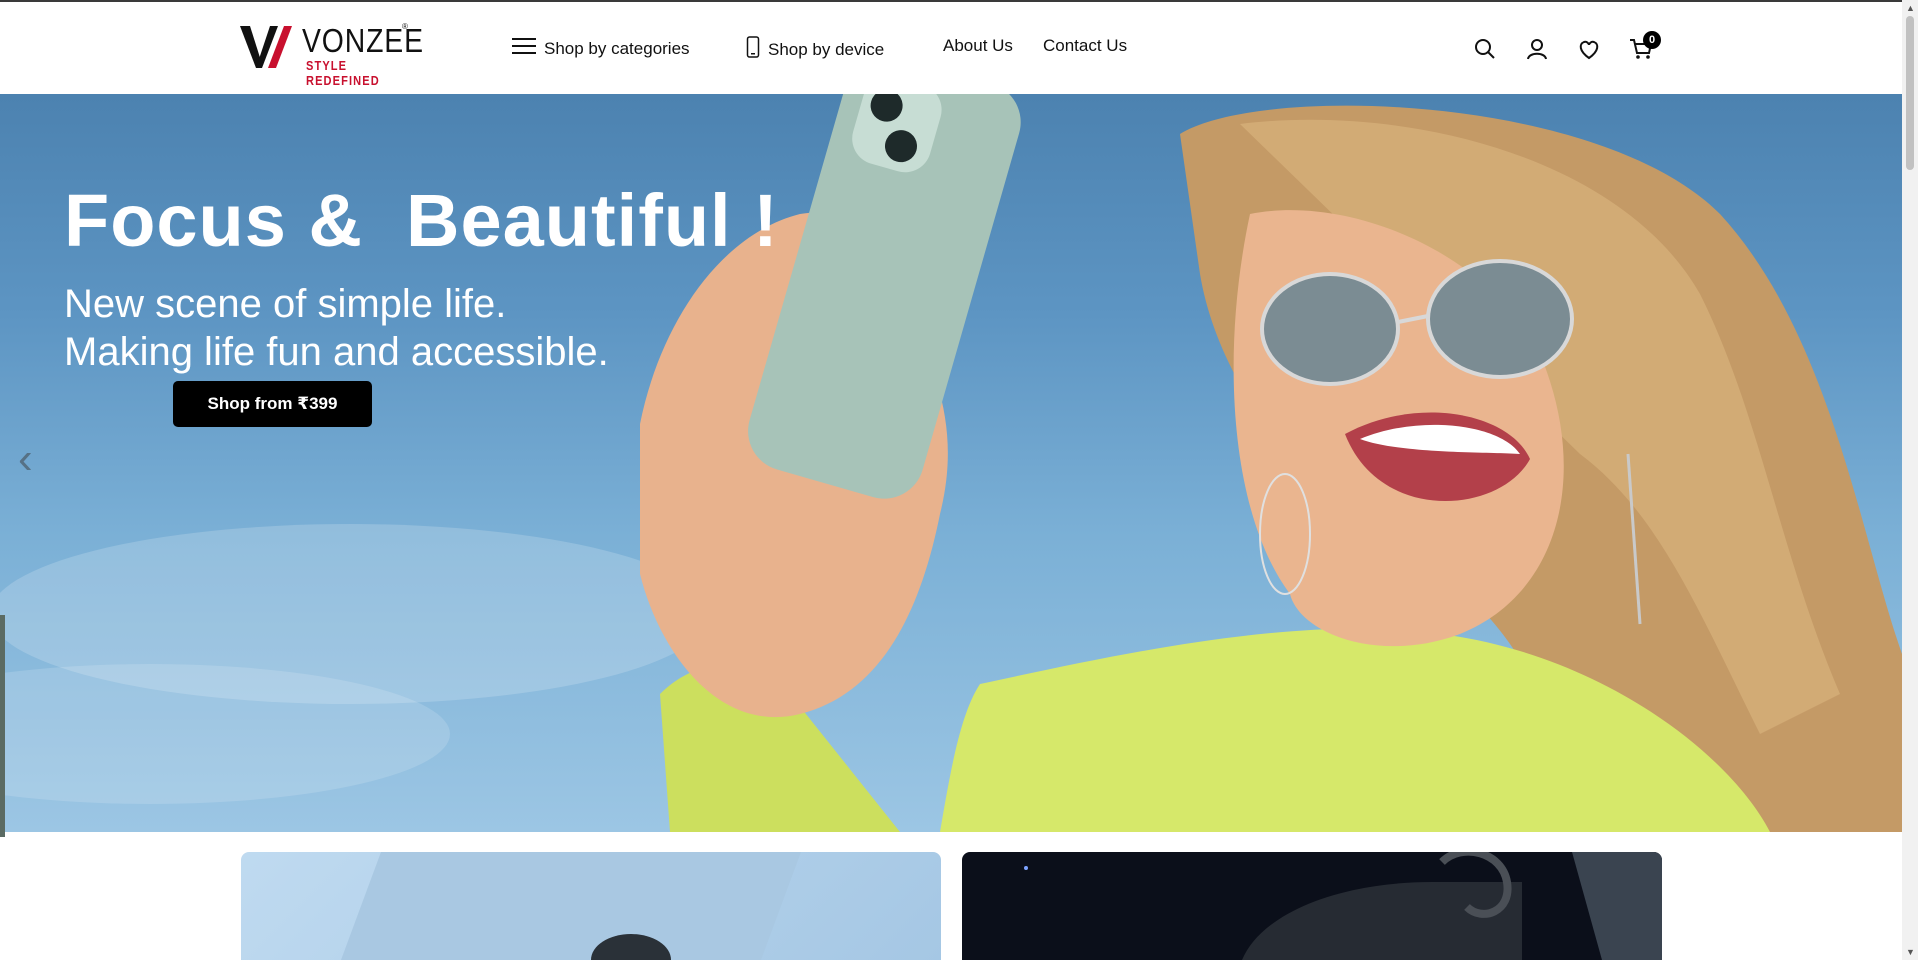 Image resolution: width=1918 pixels, height=960 pixels. I want to click on nav-about-us: About Us, so click(978, 46).